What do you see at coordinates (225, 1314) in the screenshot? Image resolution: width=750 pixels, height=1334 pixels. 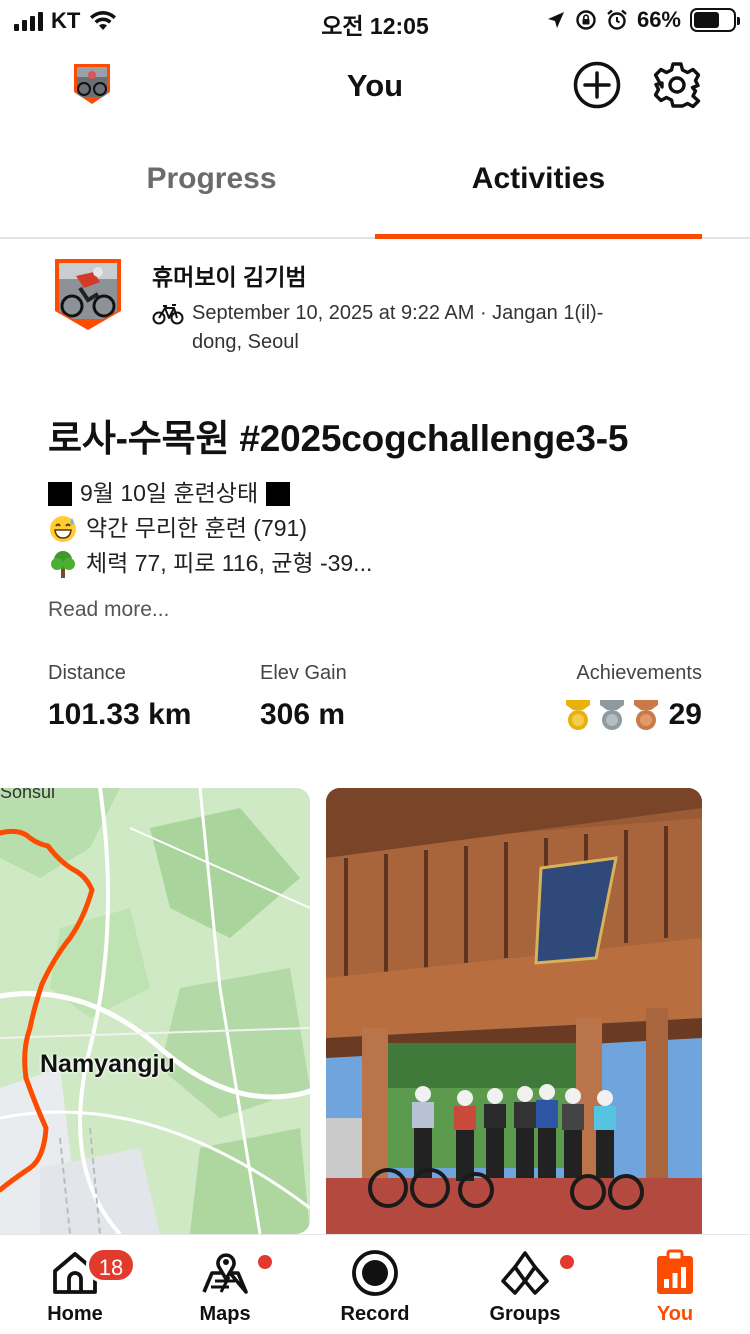 I see `tabbar-maps-label: Maps` at bounding box center [225, 1314].